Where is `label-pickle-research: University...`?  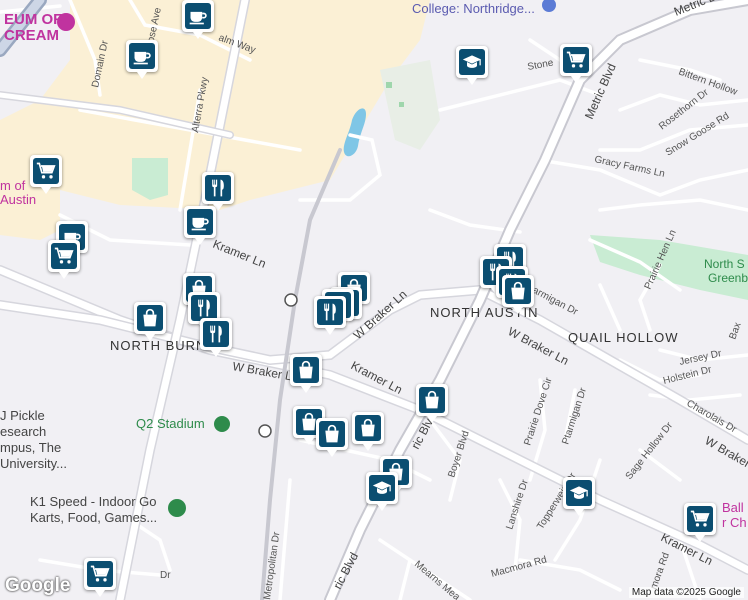
label-pickle-research: University... is located at coordinates (33, 463).